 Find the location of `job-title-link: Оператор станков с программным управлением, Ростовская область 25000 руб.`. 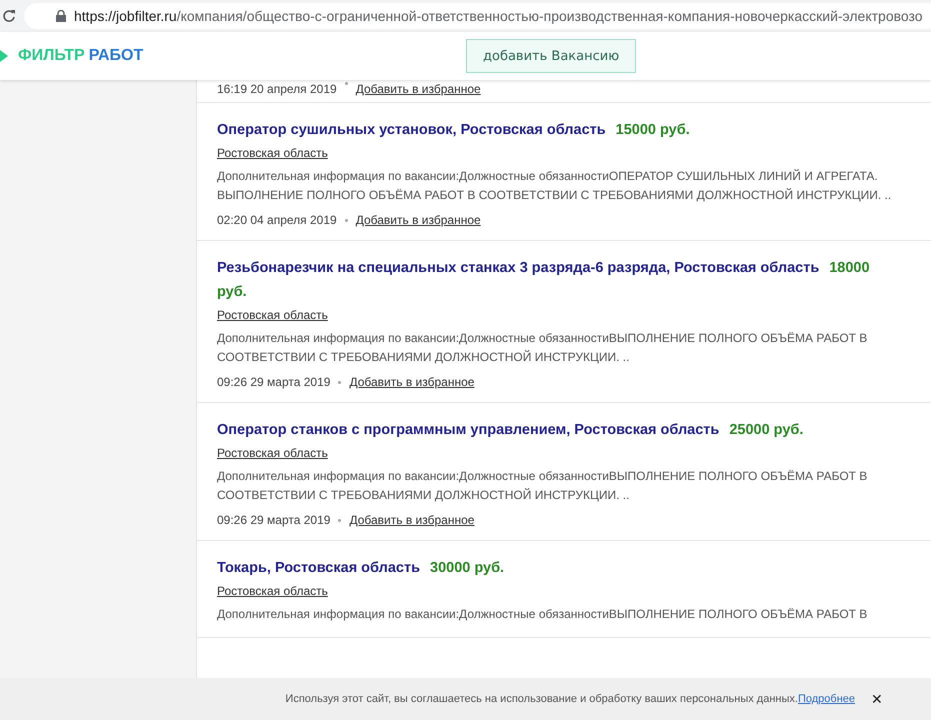

job-title-link: Оператор станков с программным управлением, Ростовская область 25000 руб. is located at coordinates (560, 430).